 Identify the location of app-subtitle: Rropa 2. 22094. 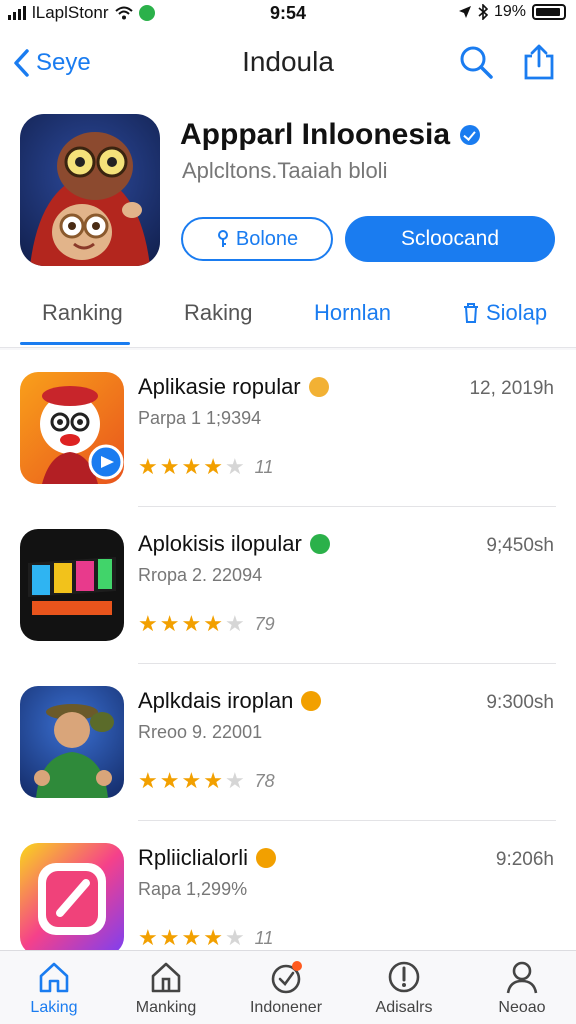
(200, 575).